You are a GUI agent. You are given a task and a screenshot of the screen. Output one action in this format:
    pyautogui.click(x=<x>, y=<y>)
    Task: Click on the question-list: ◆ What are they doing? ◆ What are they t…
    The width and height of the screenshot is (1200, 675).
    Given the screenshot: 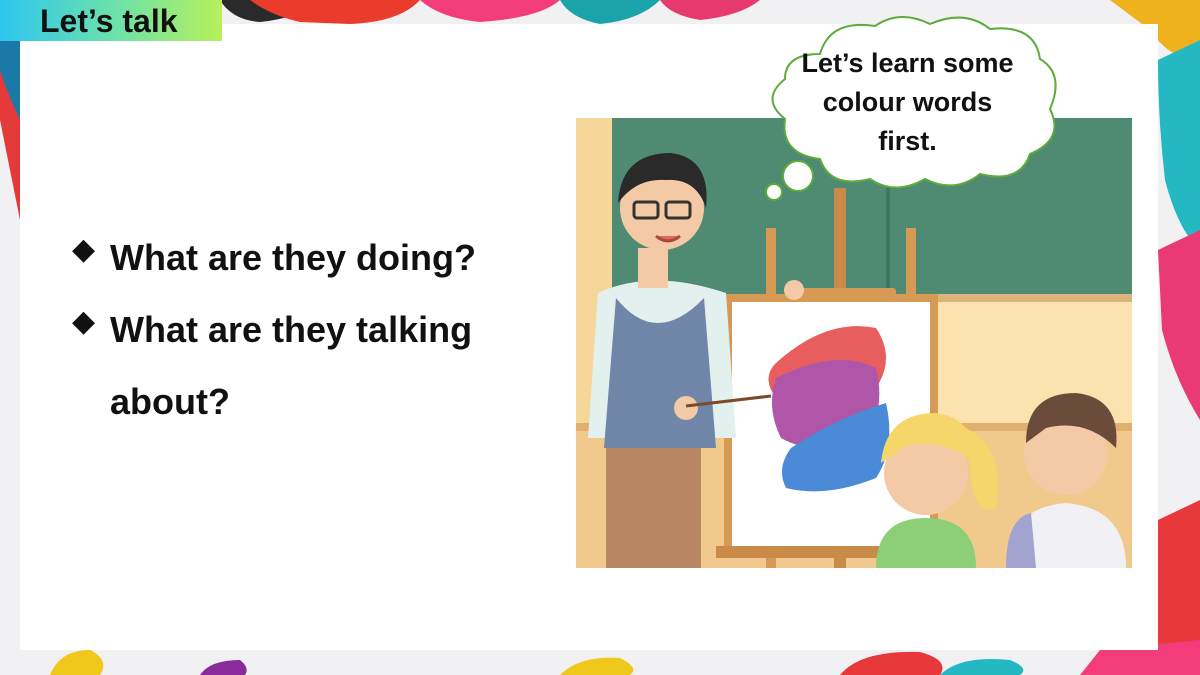 What is the action you would take?
    pyautogui.click(x=307, y=330)
    